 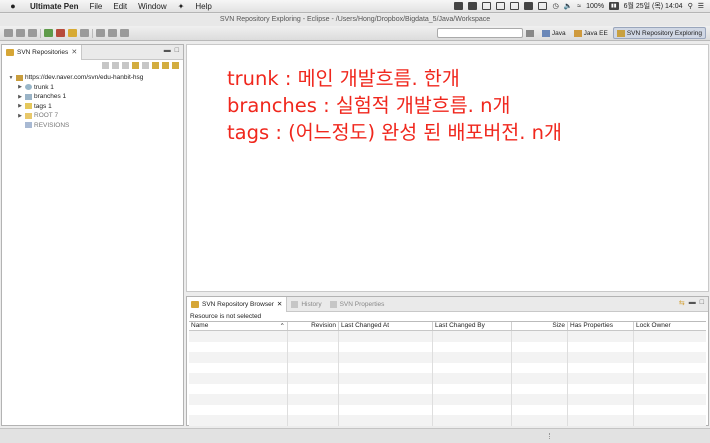 What do you see at coordinates (306, 304) in the screenshot?
I see `tab-history: History` at bounding box center [306, 304].